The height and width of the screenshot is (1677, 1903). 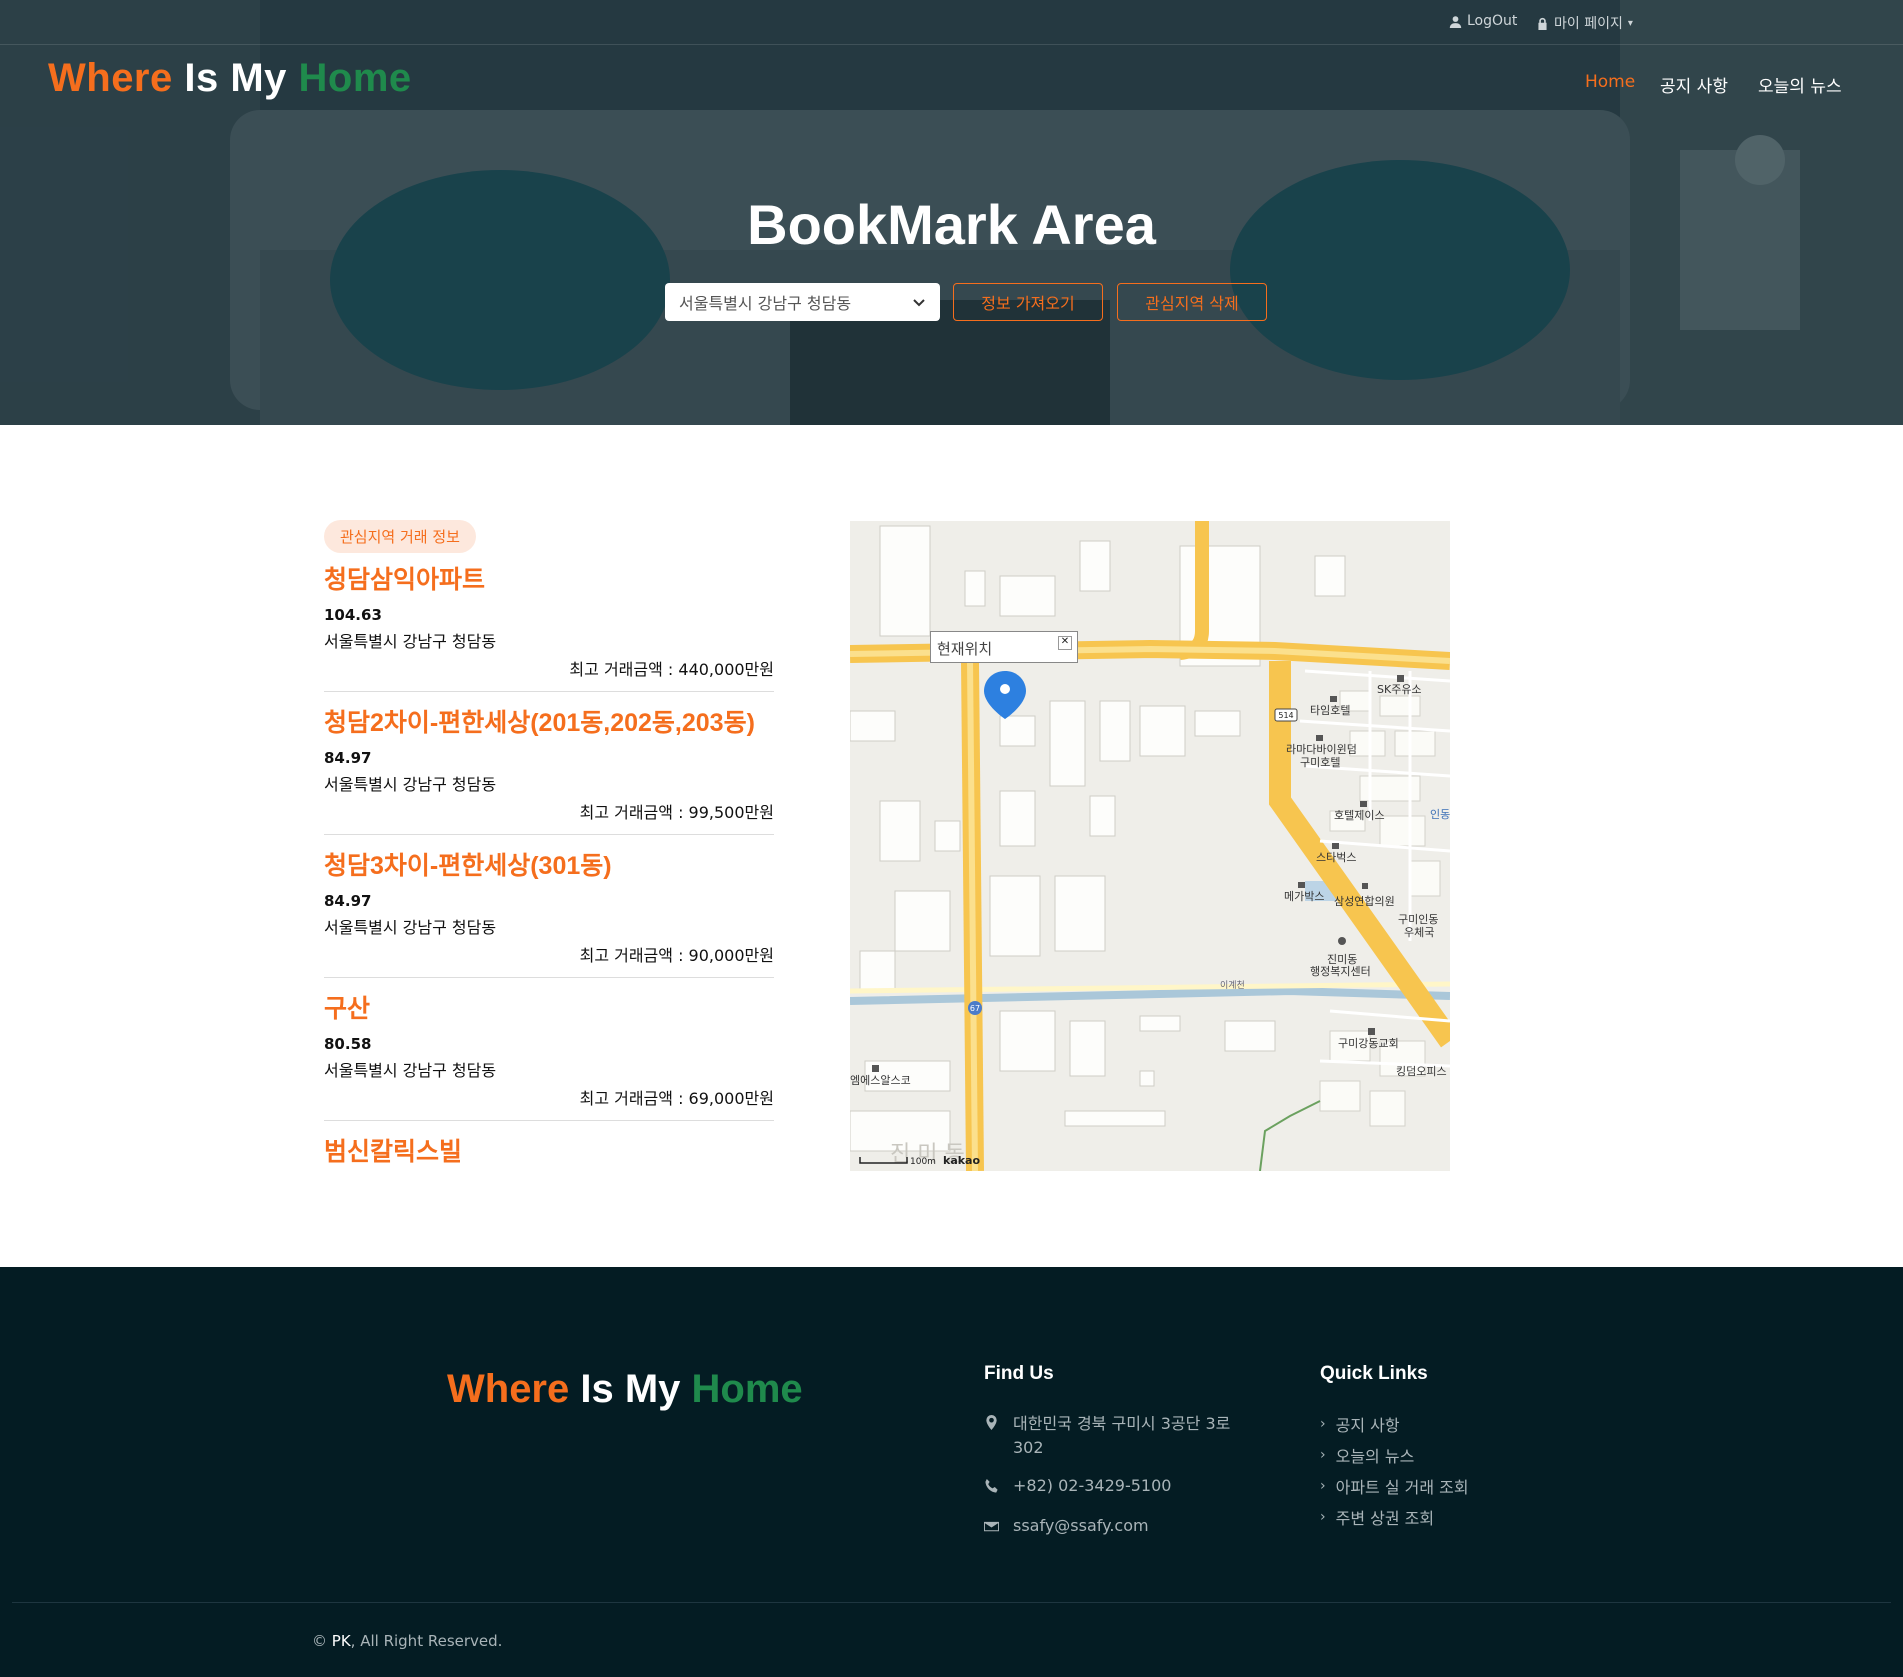 What do you see at coordinates (1375, 1456) in the screenshot?
I see `quick-link-label: 오늘의 뉴스` at bounding box center [1375, 1456].